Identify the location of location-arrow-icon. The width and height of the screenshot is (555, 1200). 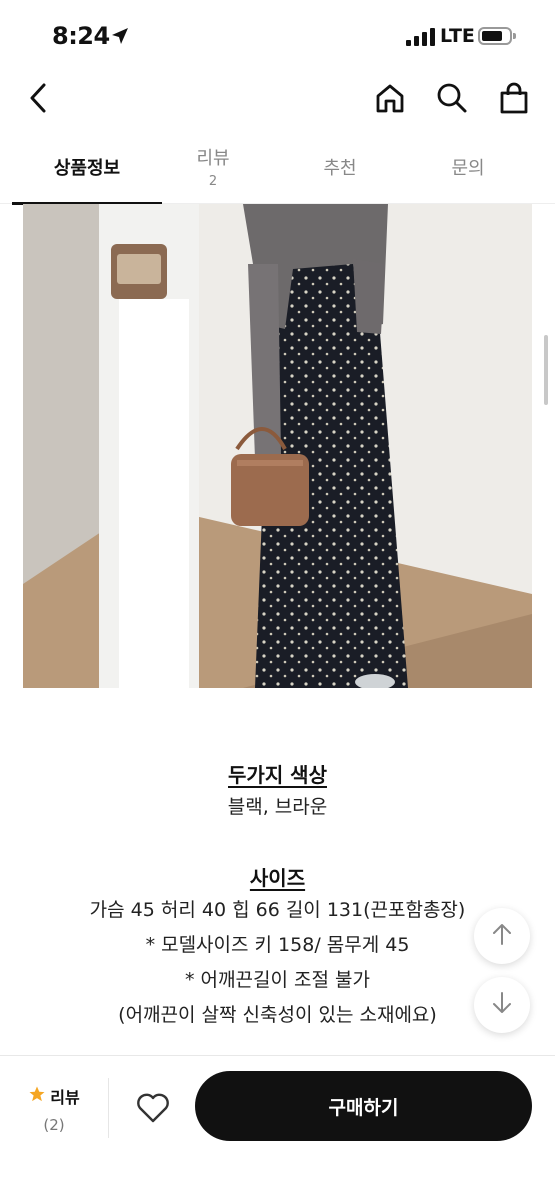
(120, 38).